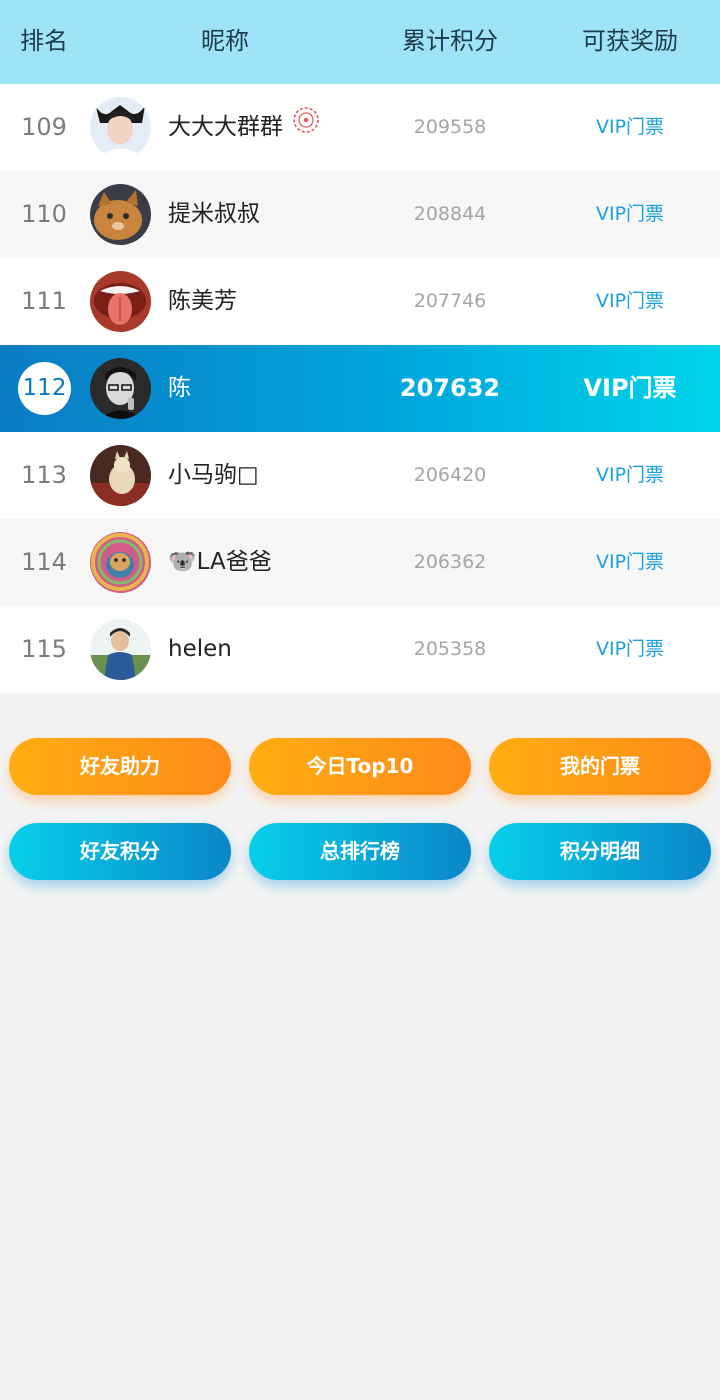  What do you see at coordinates (225, 127) in the screenshot?
I see `nickname-text: 大大大群群` at bounding box center [225, 127].